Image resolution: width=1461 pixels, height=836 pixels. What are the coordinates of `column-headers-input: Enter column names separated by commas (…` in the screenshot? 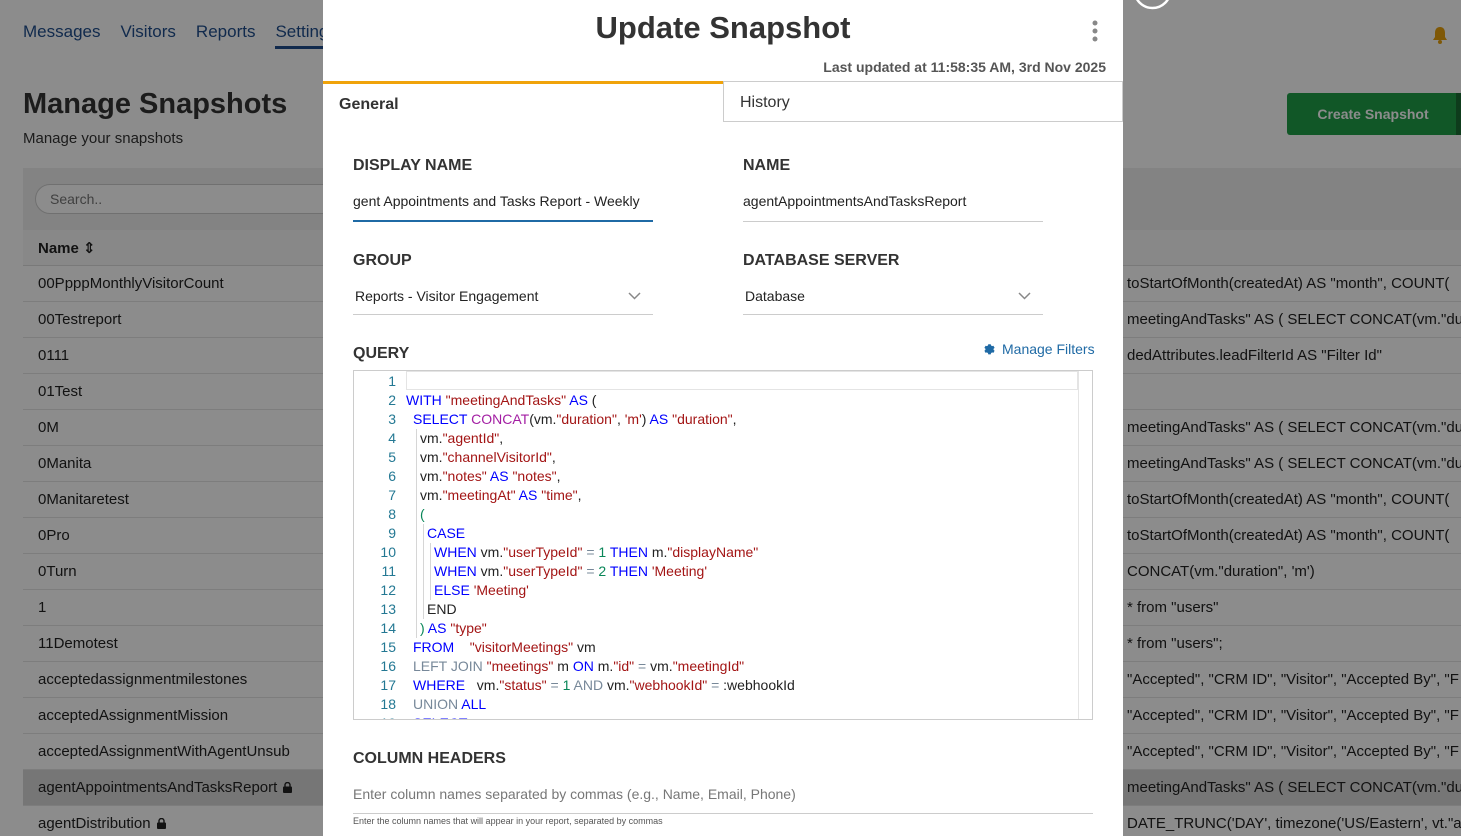 It's located at (723, 794).